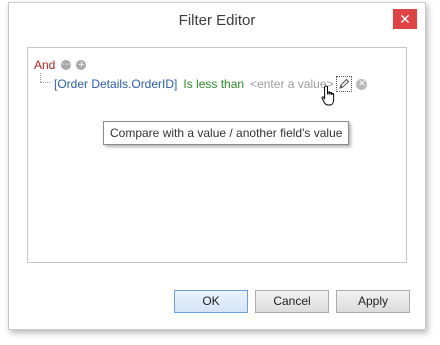  Describe the element at coordinates (292, 301) in the screenshot. I see `cancel-button: Cancel` at that location.